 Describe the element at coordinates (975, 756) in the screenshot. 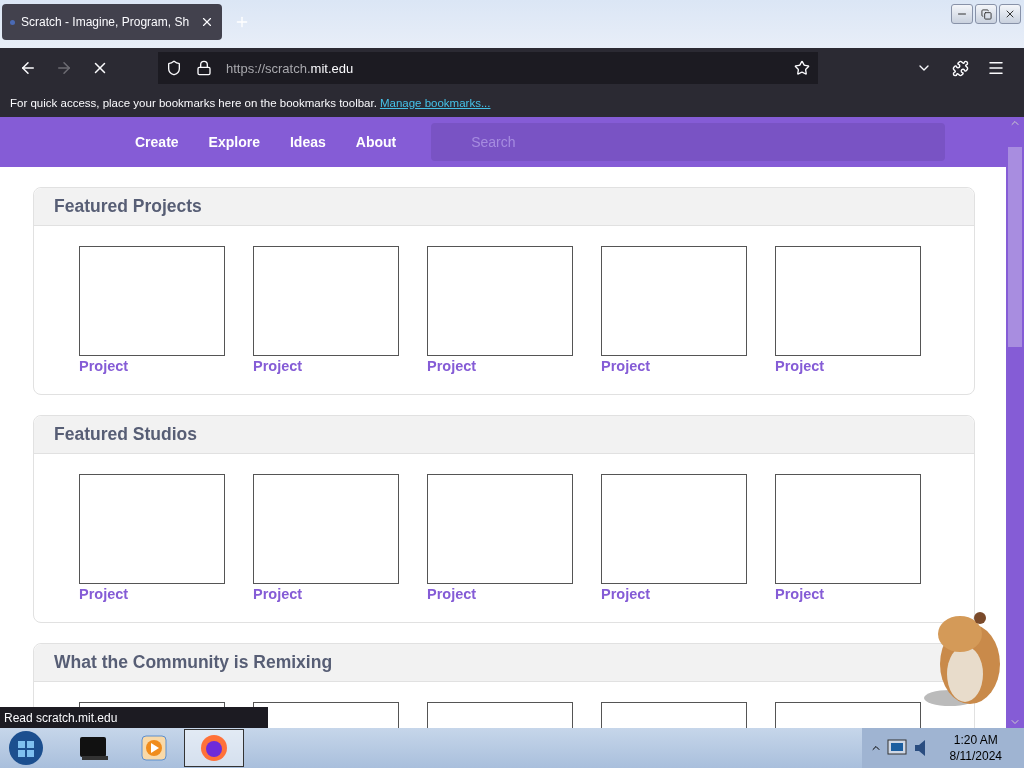

I see `clock-date: 8/11/2024` at that location.